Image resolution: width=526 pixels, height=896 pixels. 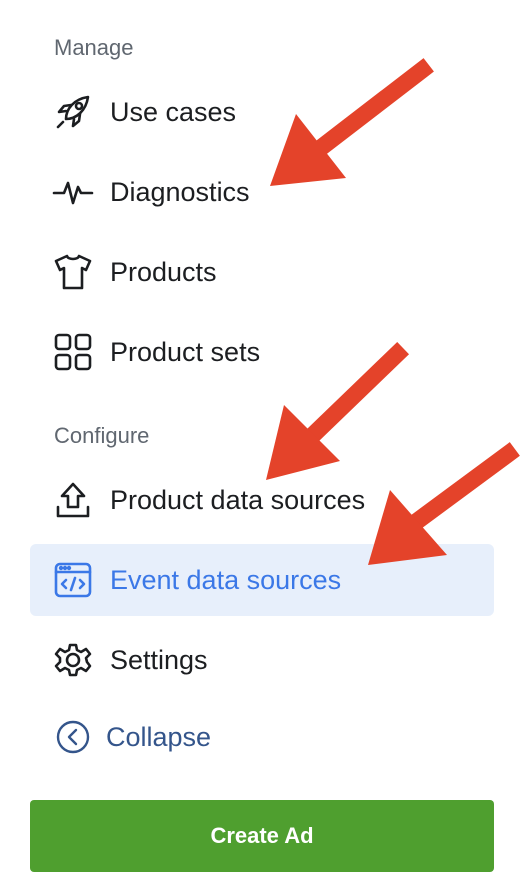 I want to click on nav-item-label: Product data sources, so click(x=238, y=499).